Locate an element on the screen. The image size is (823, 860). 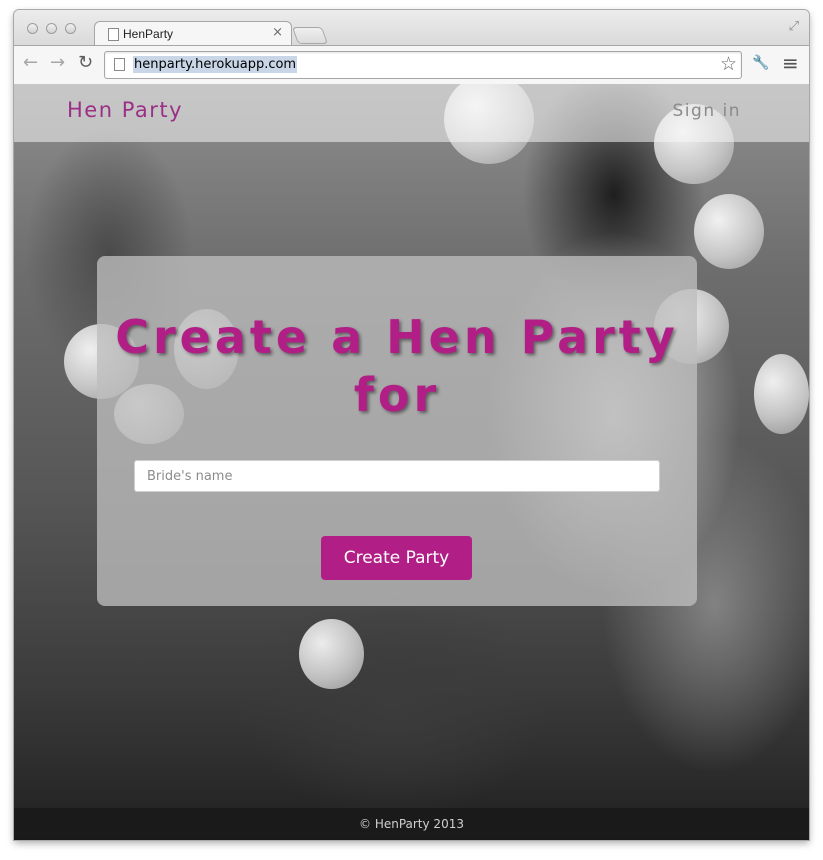
brand-link: Hen Party is located at coordinates (125, 110).